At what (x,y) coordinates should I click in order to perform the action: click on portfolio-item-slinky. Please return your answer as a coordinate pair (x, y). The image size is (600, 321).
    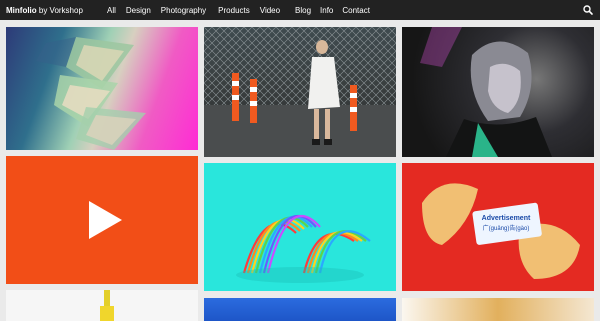
    Looking at the image, I should click on (300, 227).